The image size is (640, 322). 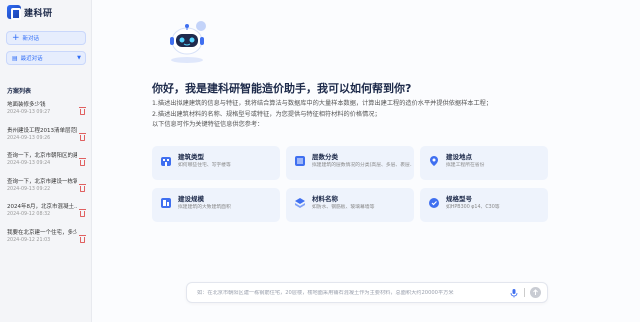 What do you see at coordinates (325, 157) in the screenshot?
I see `card-title: 层数分类` at bounding box center [325, 157].